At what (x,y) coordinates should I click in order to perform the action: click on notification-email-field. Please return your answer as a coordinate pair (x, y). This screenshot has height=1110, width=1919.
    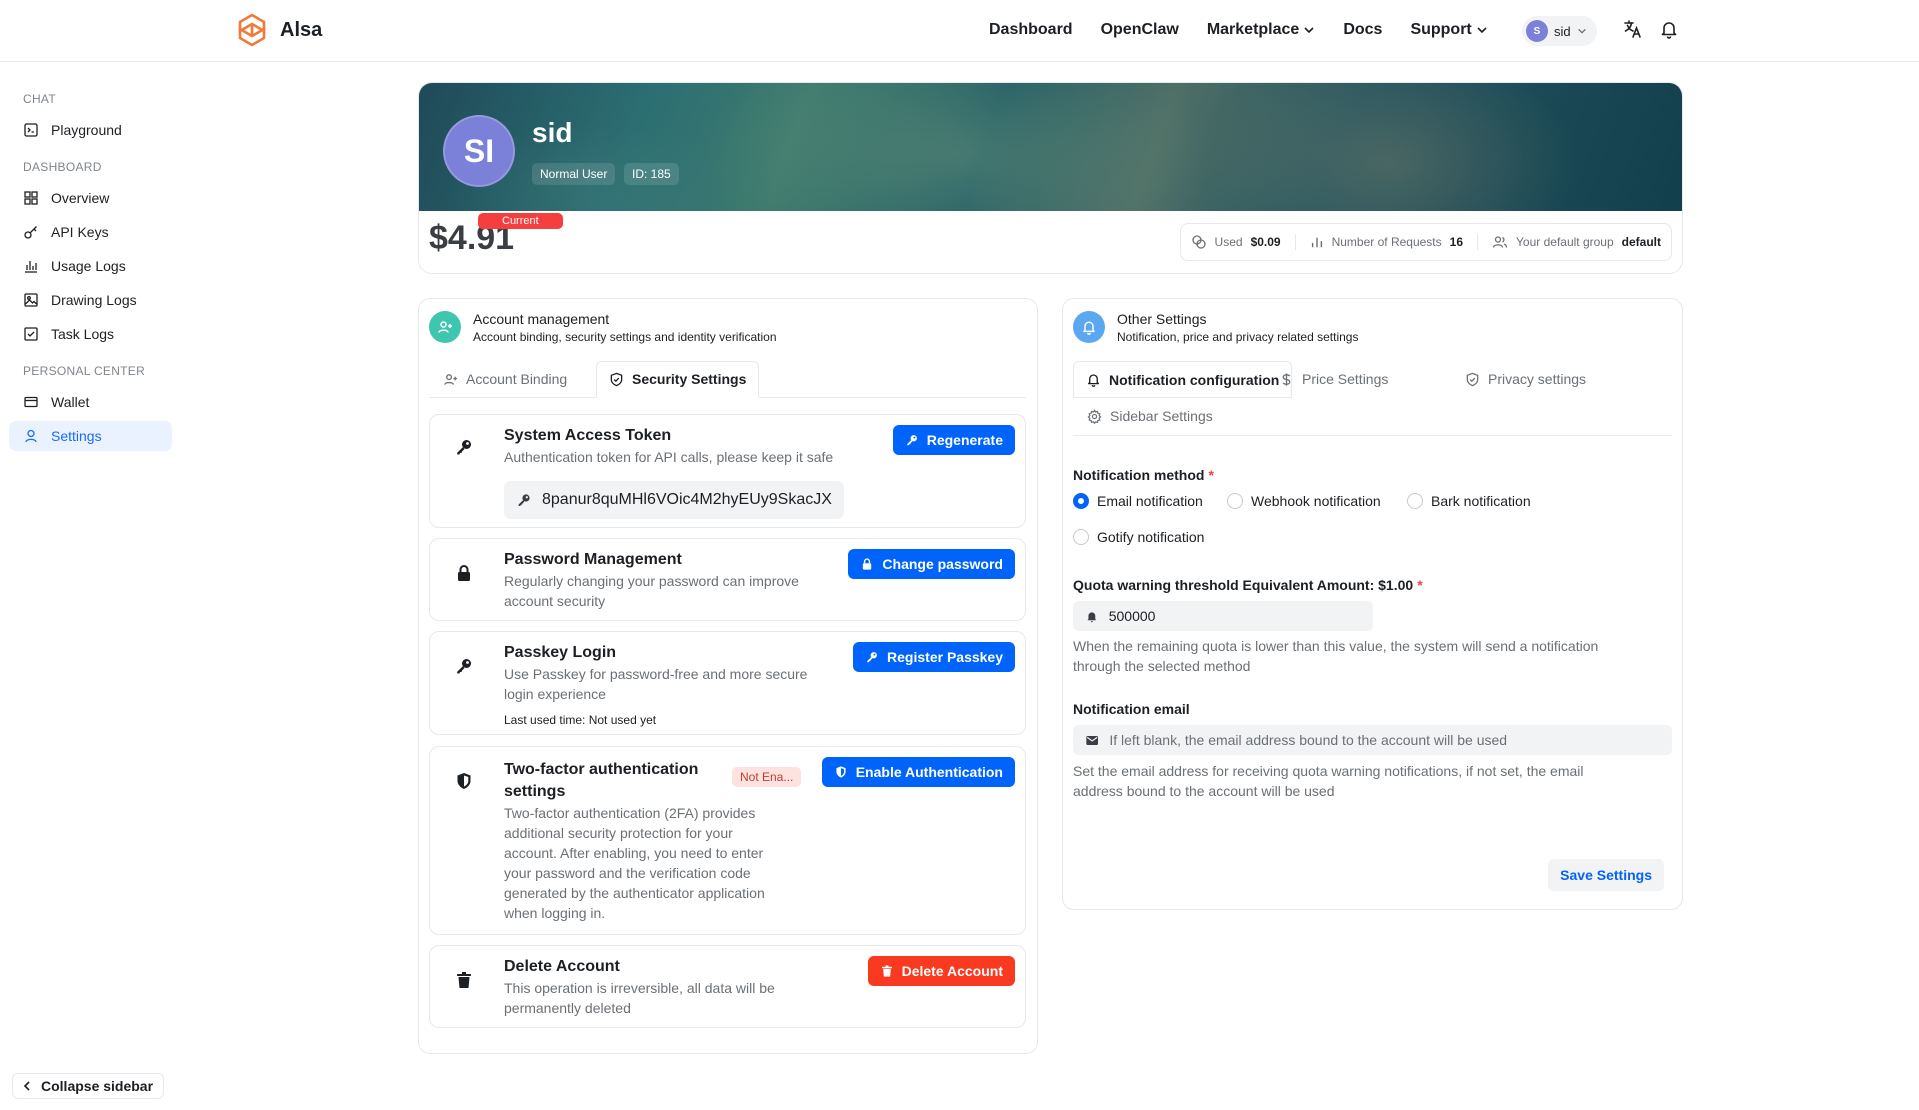
    Looking at the image, I should click on (1384, 740).